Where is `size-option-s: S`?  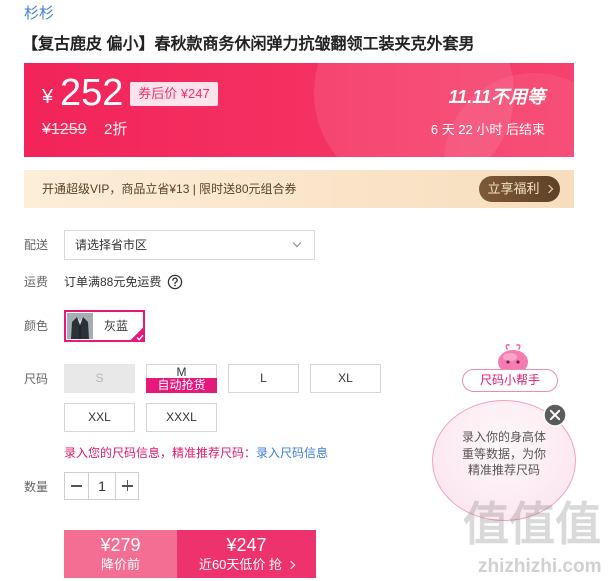 size-option-s: S is located at coordinates (99, 378).